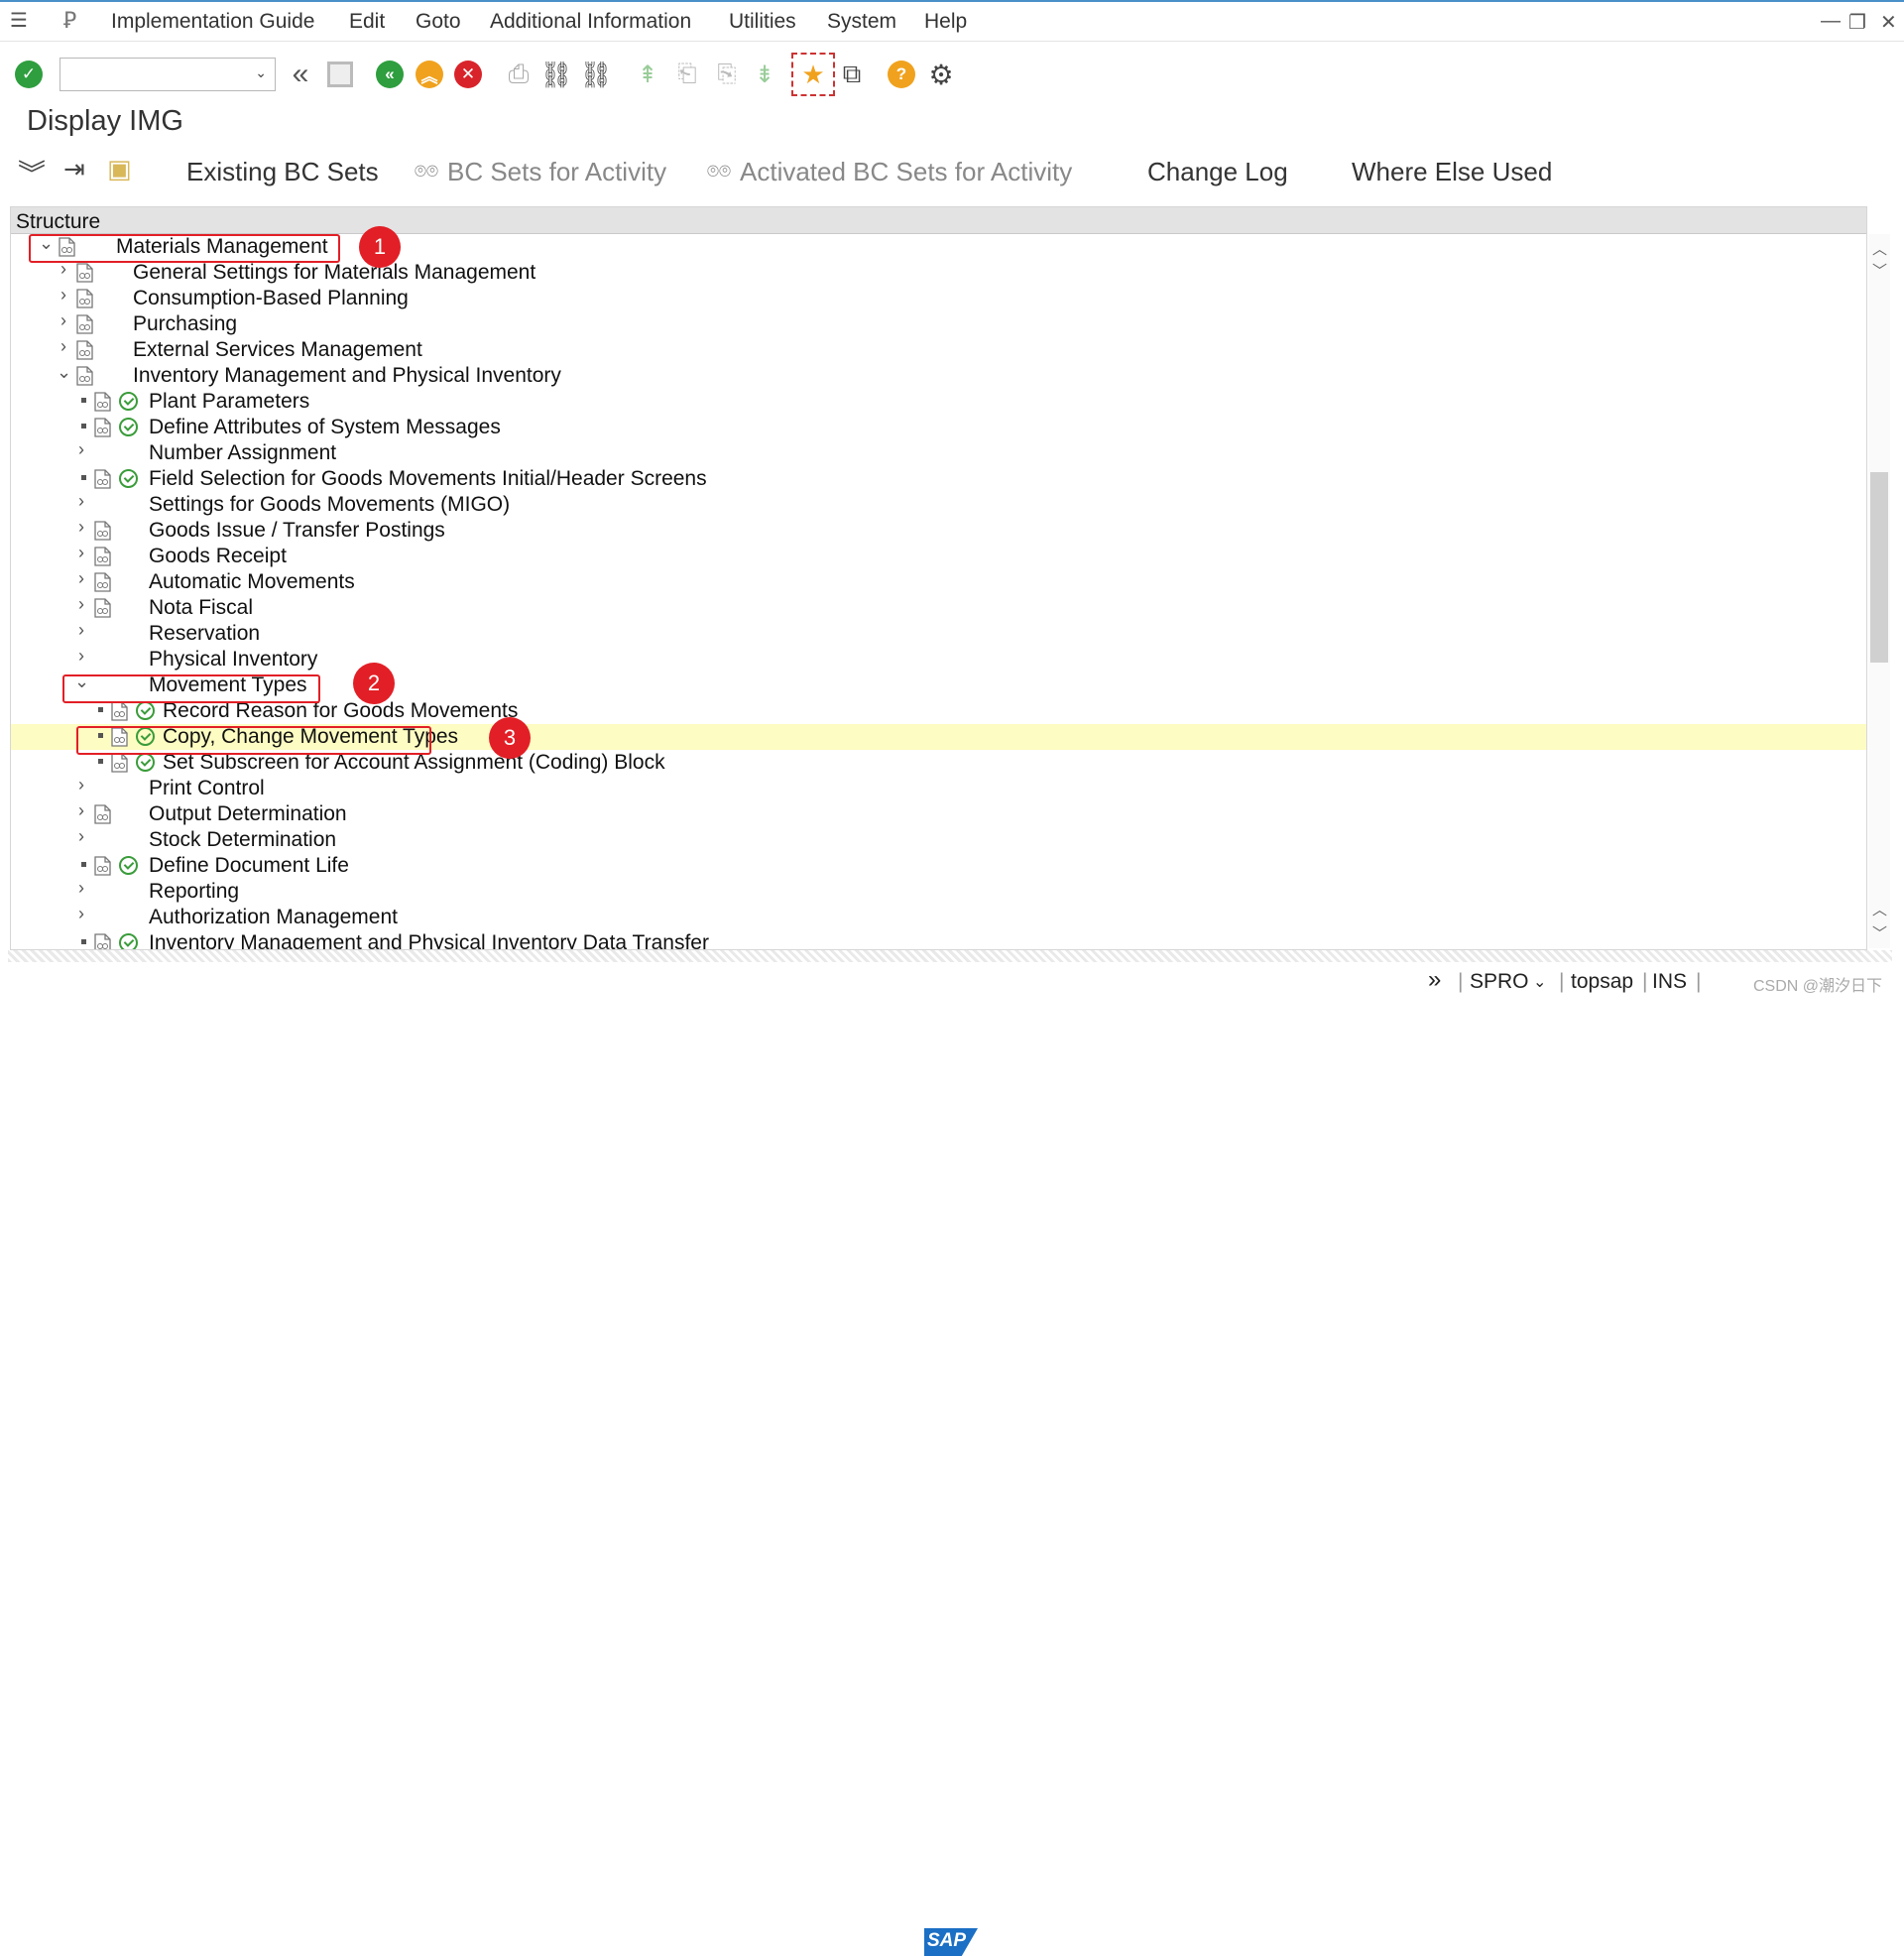 Image resolution: width=1904 pixels, height=1956 pixels. I want to click on tree-node-label: Nota Fiscal, so click(201, 608).